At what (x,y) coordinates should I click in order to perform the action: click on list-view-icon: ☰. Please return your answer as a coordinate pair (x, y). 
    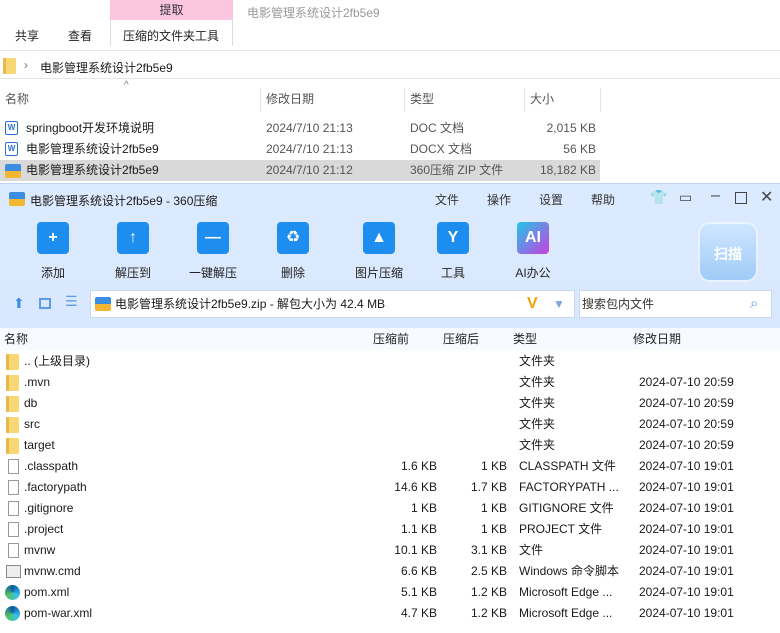
    Looking at the image, I should click on (71, 301).